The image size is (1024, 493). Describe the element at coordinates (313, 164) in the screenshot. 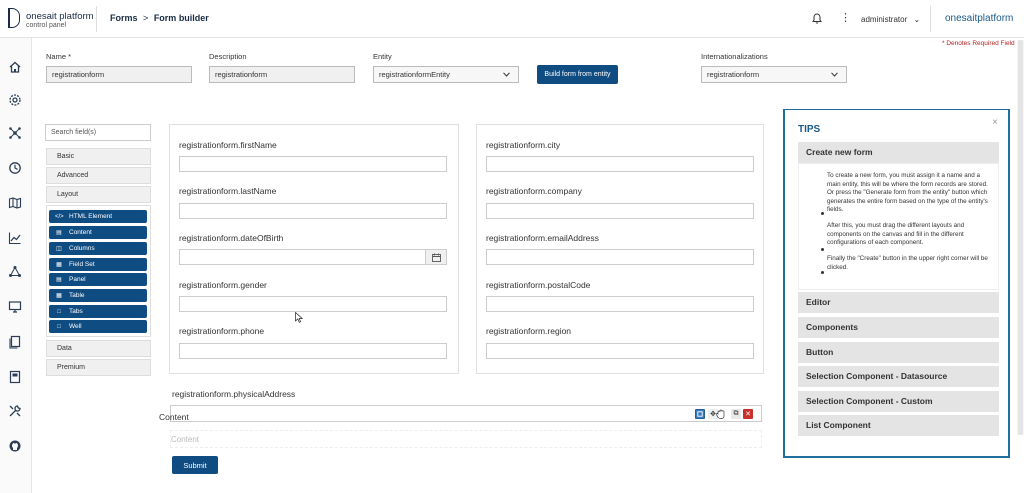

I see `firstname-input` at that location.